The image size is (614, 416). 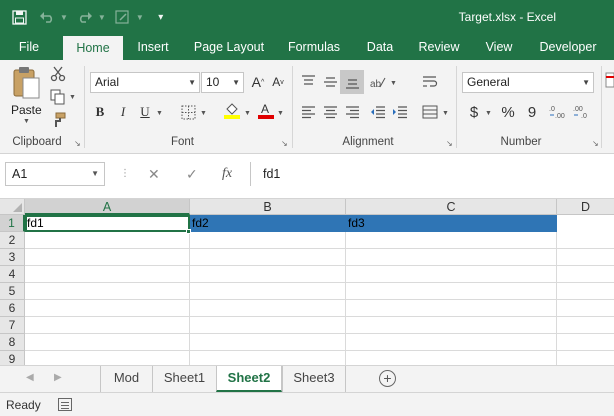 What do you see at coordinates (232, 110) in the screenshot?
I see `fill-color-icon` at bounding box center [232, 110].